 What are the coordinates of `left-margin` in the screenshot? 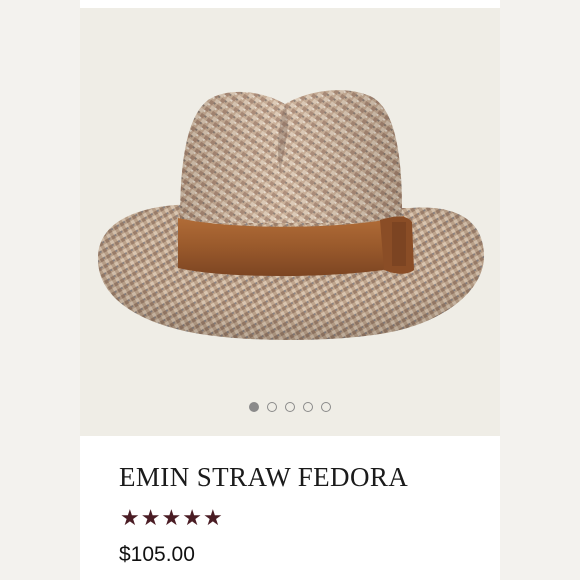 It's located at (40, 290).